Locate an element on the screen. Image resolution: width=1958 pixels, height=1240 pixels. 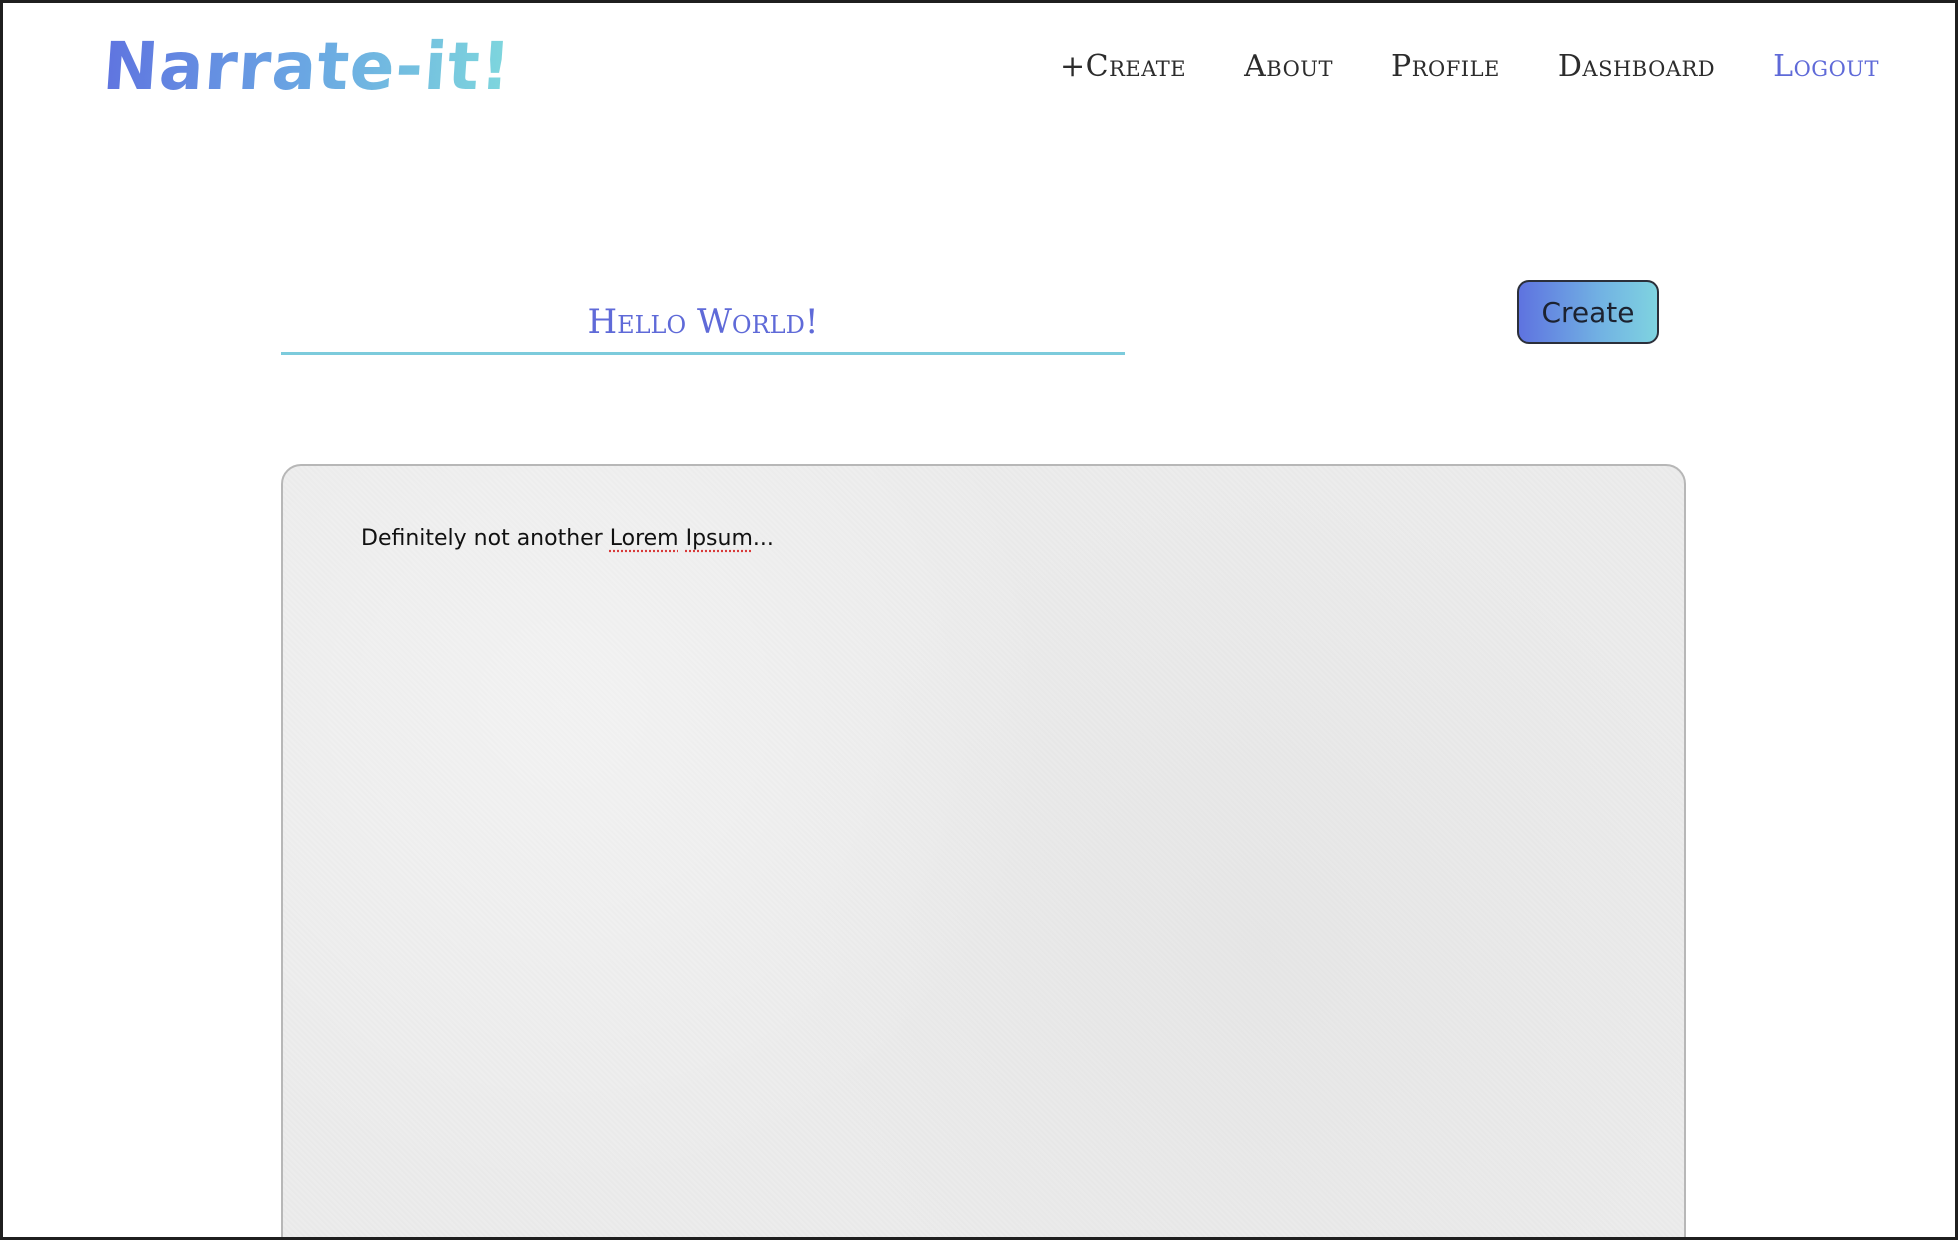
nav-about: About is located at coordinates (1288, 66).